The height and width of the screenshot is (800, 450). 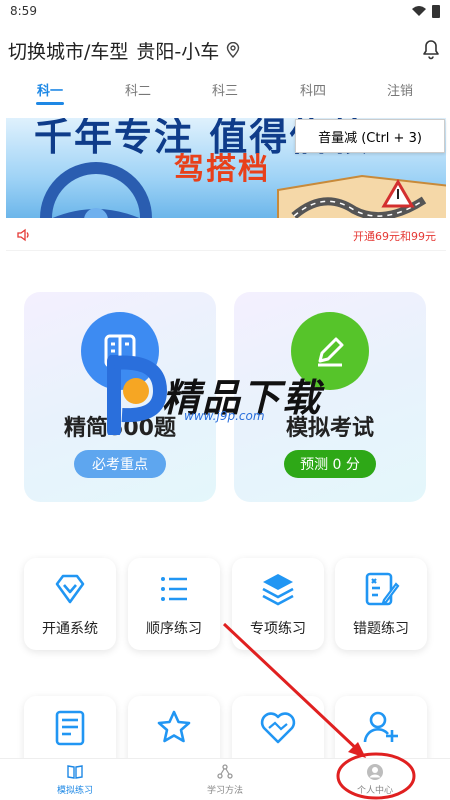 What do you see at coordinates (174, 604) in the screenshot?
I see `grid-sequential-practice: 顺序练习` at bounding box center [174, 604].